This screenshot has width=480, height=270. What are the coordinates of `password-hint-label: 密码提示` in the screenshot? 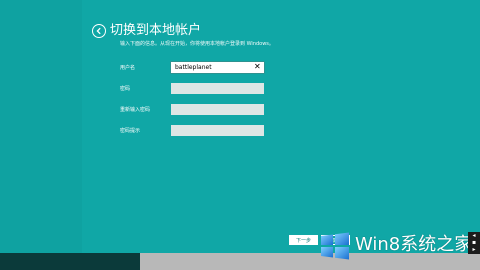 It's located at (130, 131).